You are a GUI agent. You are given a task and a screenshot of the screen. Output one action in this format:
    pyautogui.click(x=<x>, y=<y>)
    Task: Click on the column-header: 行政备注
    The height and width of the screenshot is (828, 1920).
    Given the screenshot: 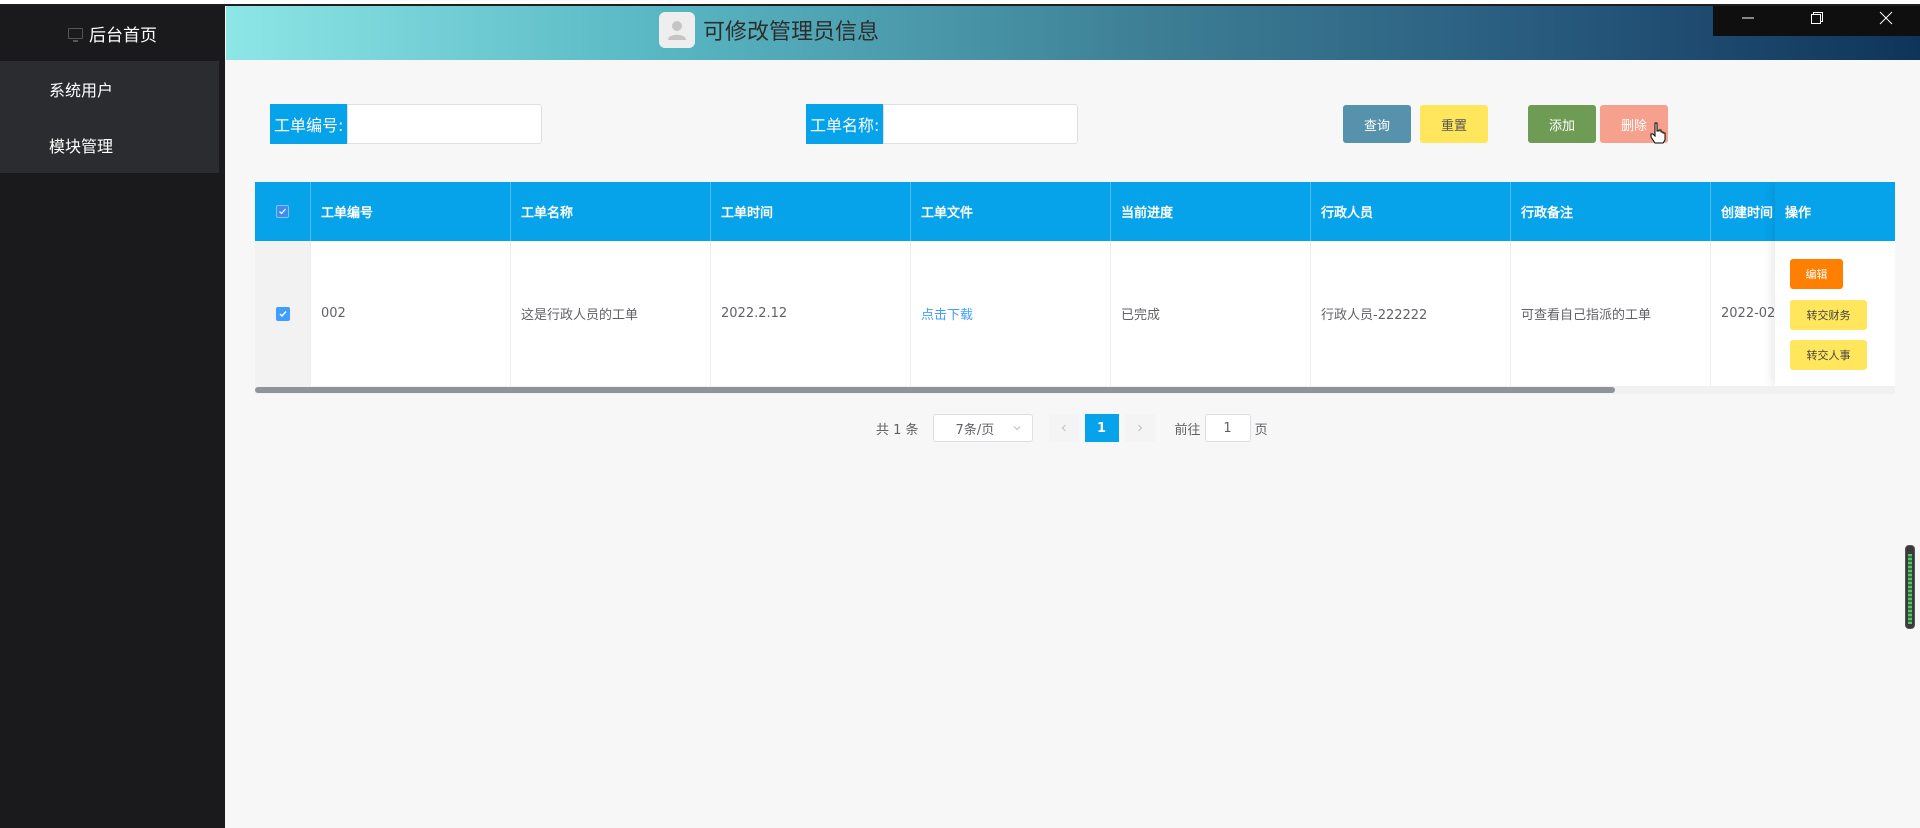 What is the action you would take?
    pyautogui.click(x=1611, y=211)
    